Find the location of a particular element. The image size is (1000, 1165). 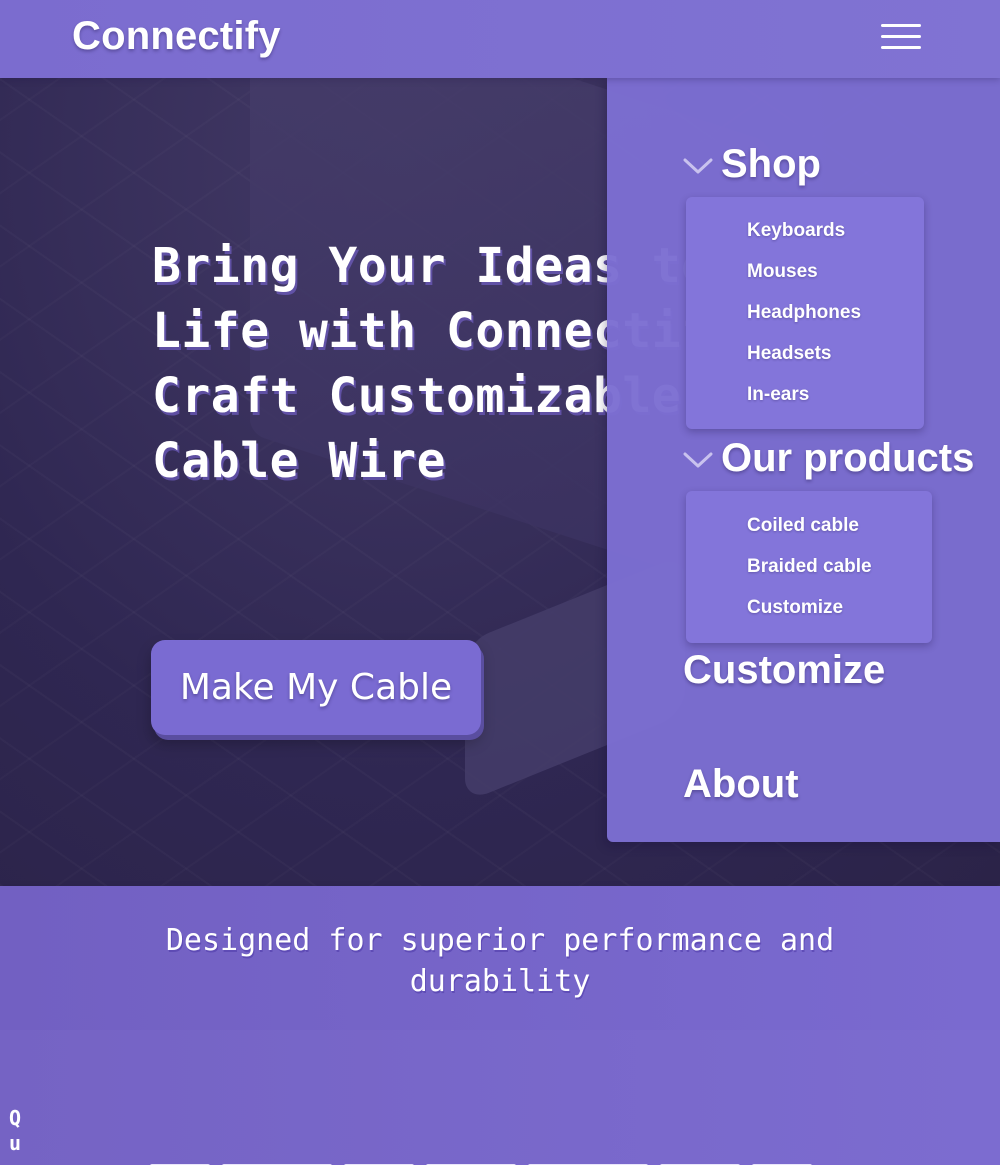

submenu-item-in-ears: In-ears is located at coordinates (778, 395).